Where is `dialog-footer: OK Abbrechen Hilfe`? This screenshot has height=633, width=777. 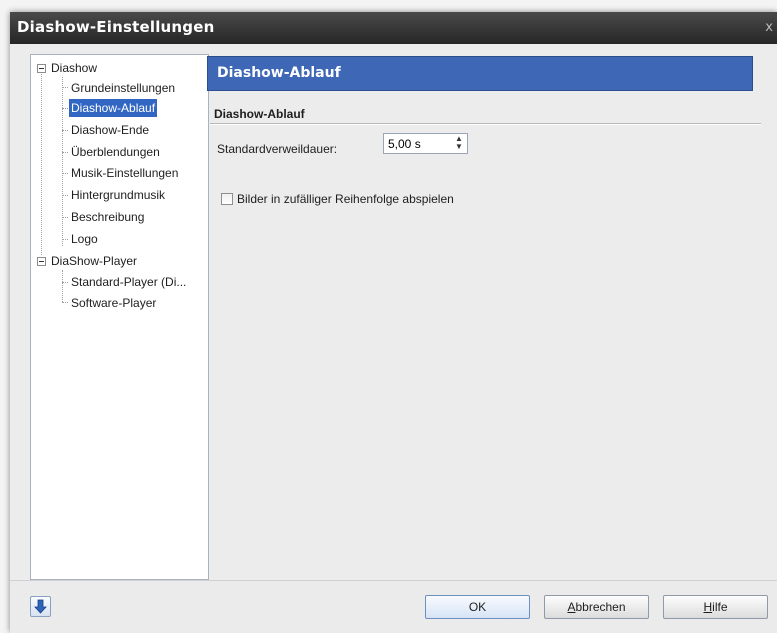
dialog-footer: OK Abbrechen Hilfe is located at coordinates (393, 606).